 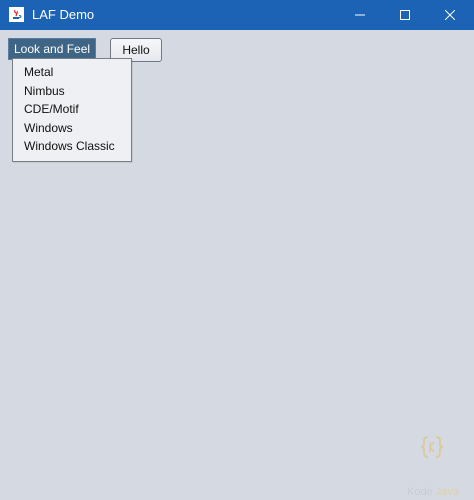 I want to click on close-button, so click(x=450, y=15).